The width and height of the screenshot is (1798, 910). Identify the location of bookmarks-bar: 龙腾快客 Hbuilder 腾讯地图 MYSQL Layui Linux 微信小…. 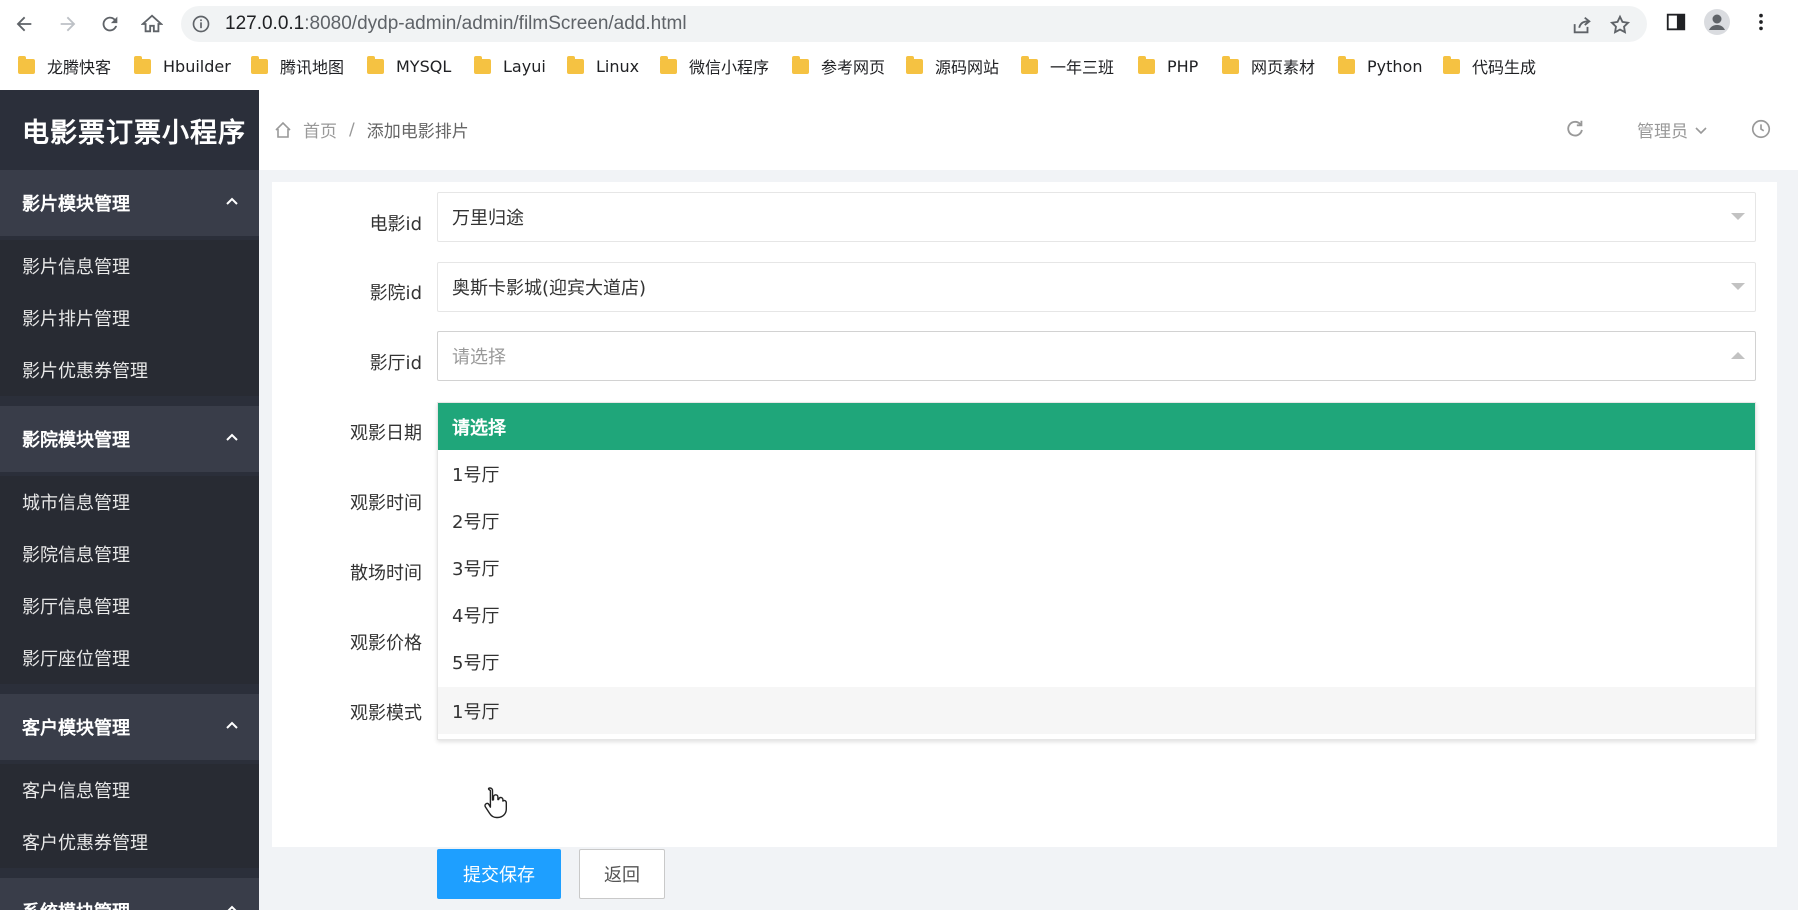
(899, 66).